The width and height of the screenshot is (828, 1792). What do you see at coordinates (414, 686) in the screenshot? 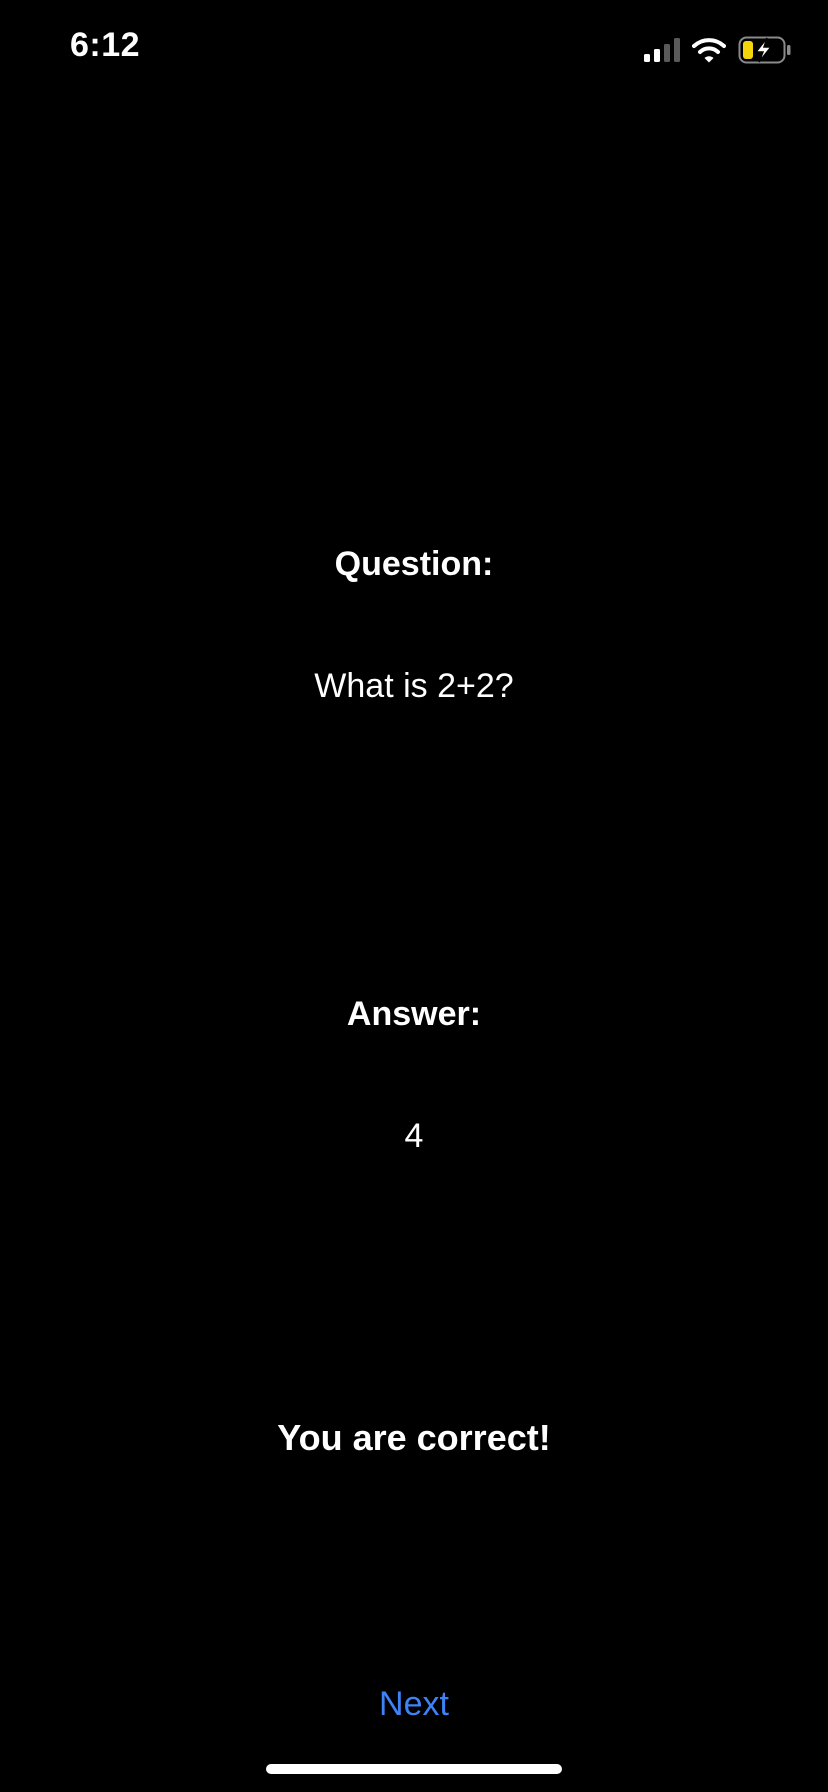
I see `question-text: What is 2+2?` at bounding box center [414, 686].